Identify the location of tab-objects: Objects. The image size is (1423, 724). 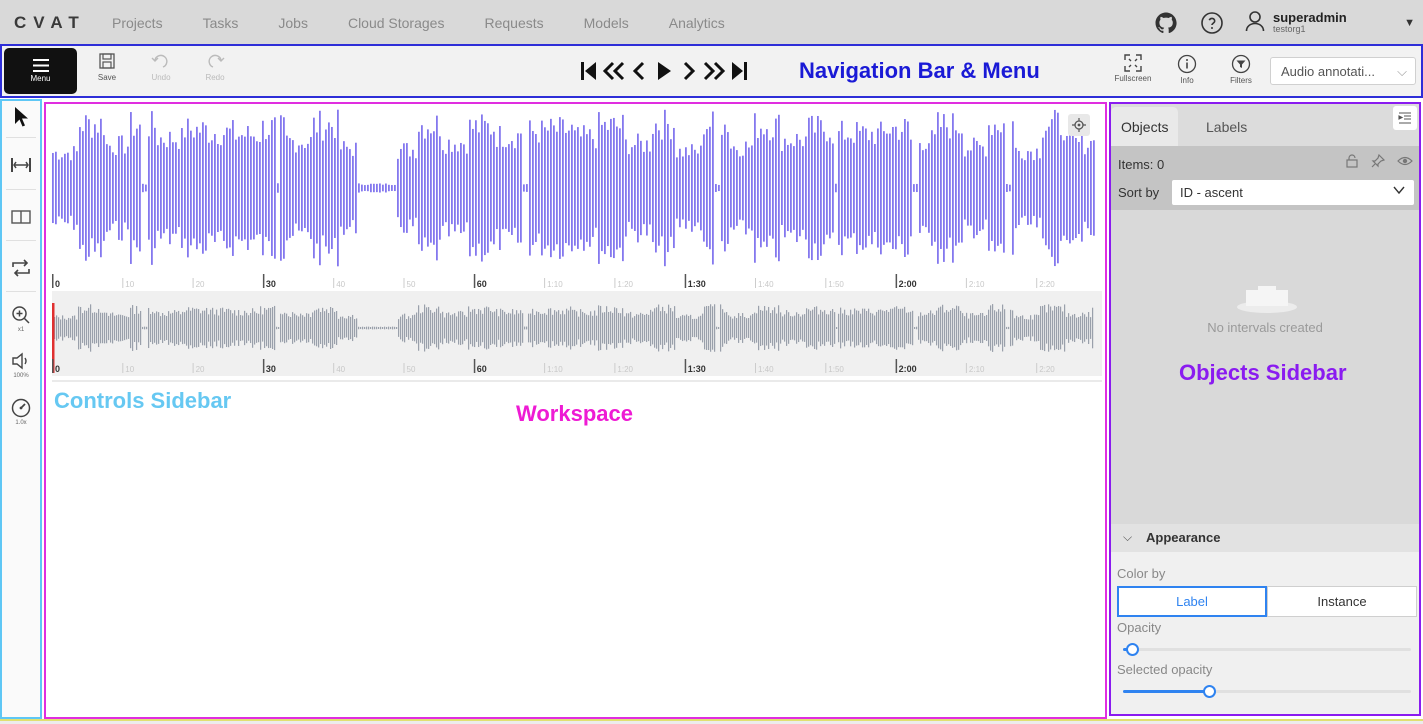
(1145, 126).